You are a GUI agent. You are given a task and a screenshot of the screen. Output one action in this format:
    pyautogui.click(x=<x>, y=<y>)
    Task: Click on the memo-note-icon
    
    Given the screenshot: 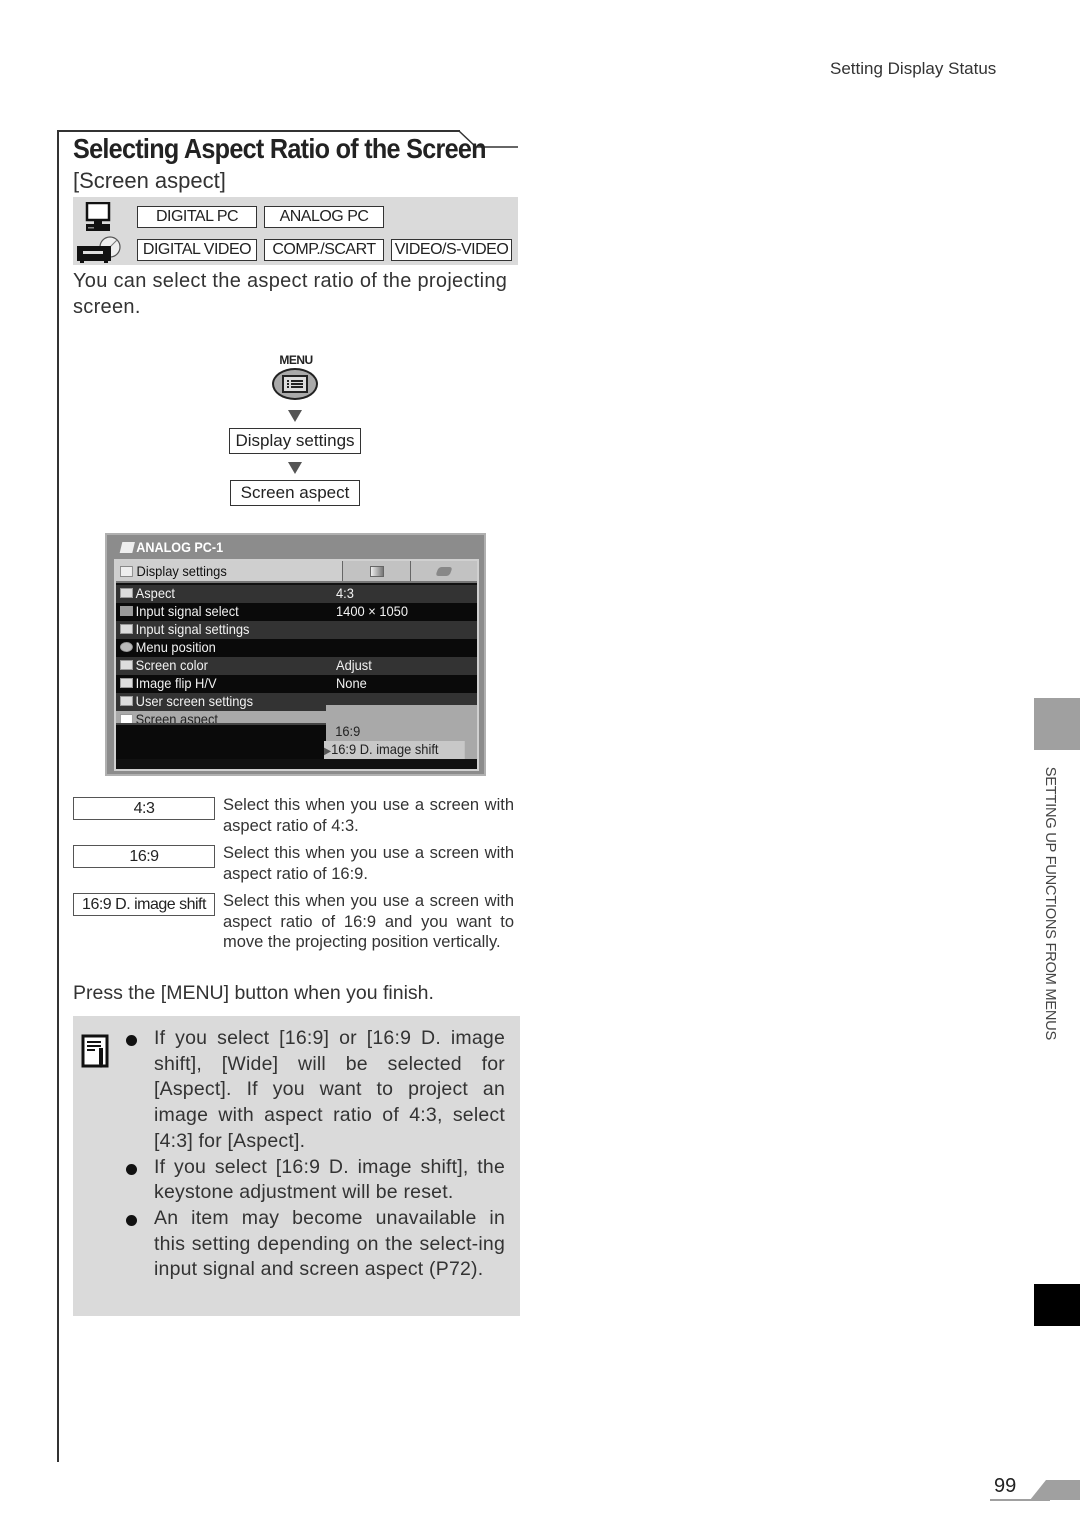 What is the action you would take?
    pyautogui.click(x=95, y=1054)
    